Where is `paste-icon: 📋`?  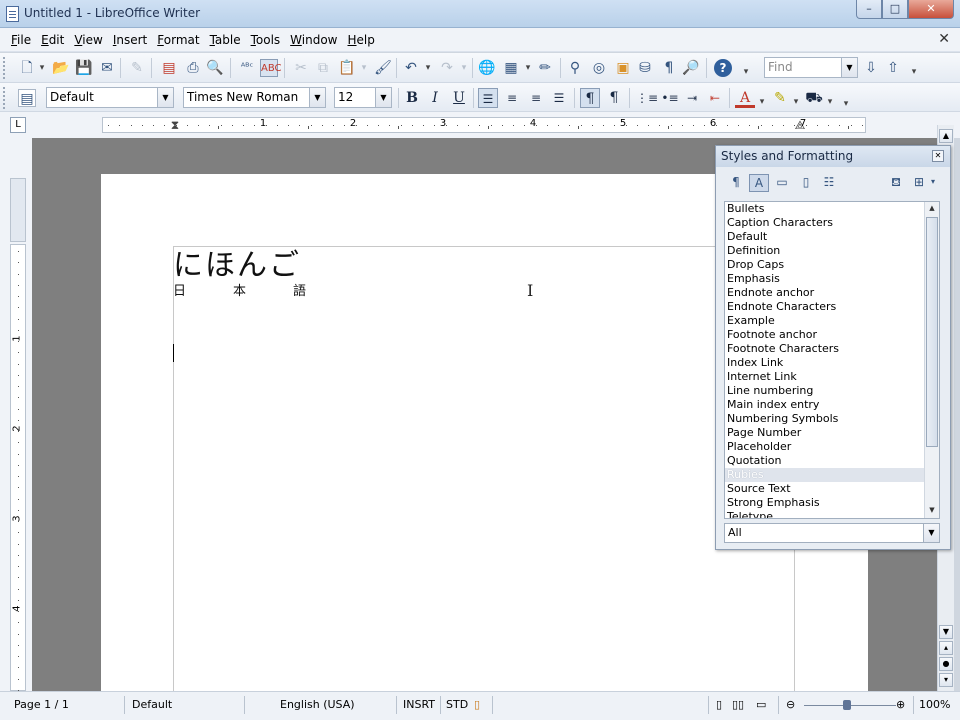 paste-icon: 📋 is located at coordinates (347, 68).